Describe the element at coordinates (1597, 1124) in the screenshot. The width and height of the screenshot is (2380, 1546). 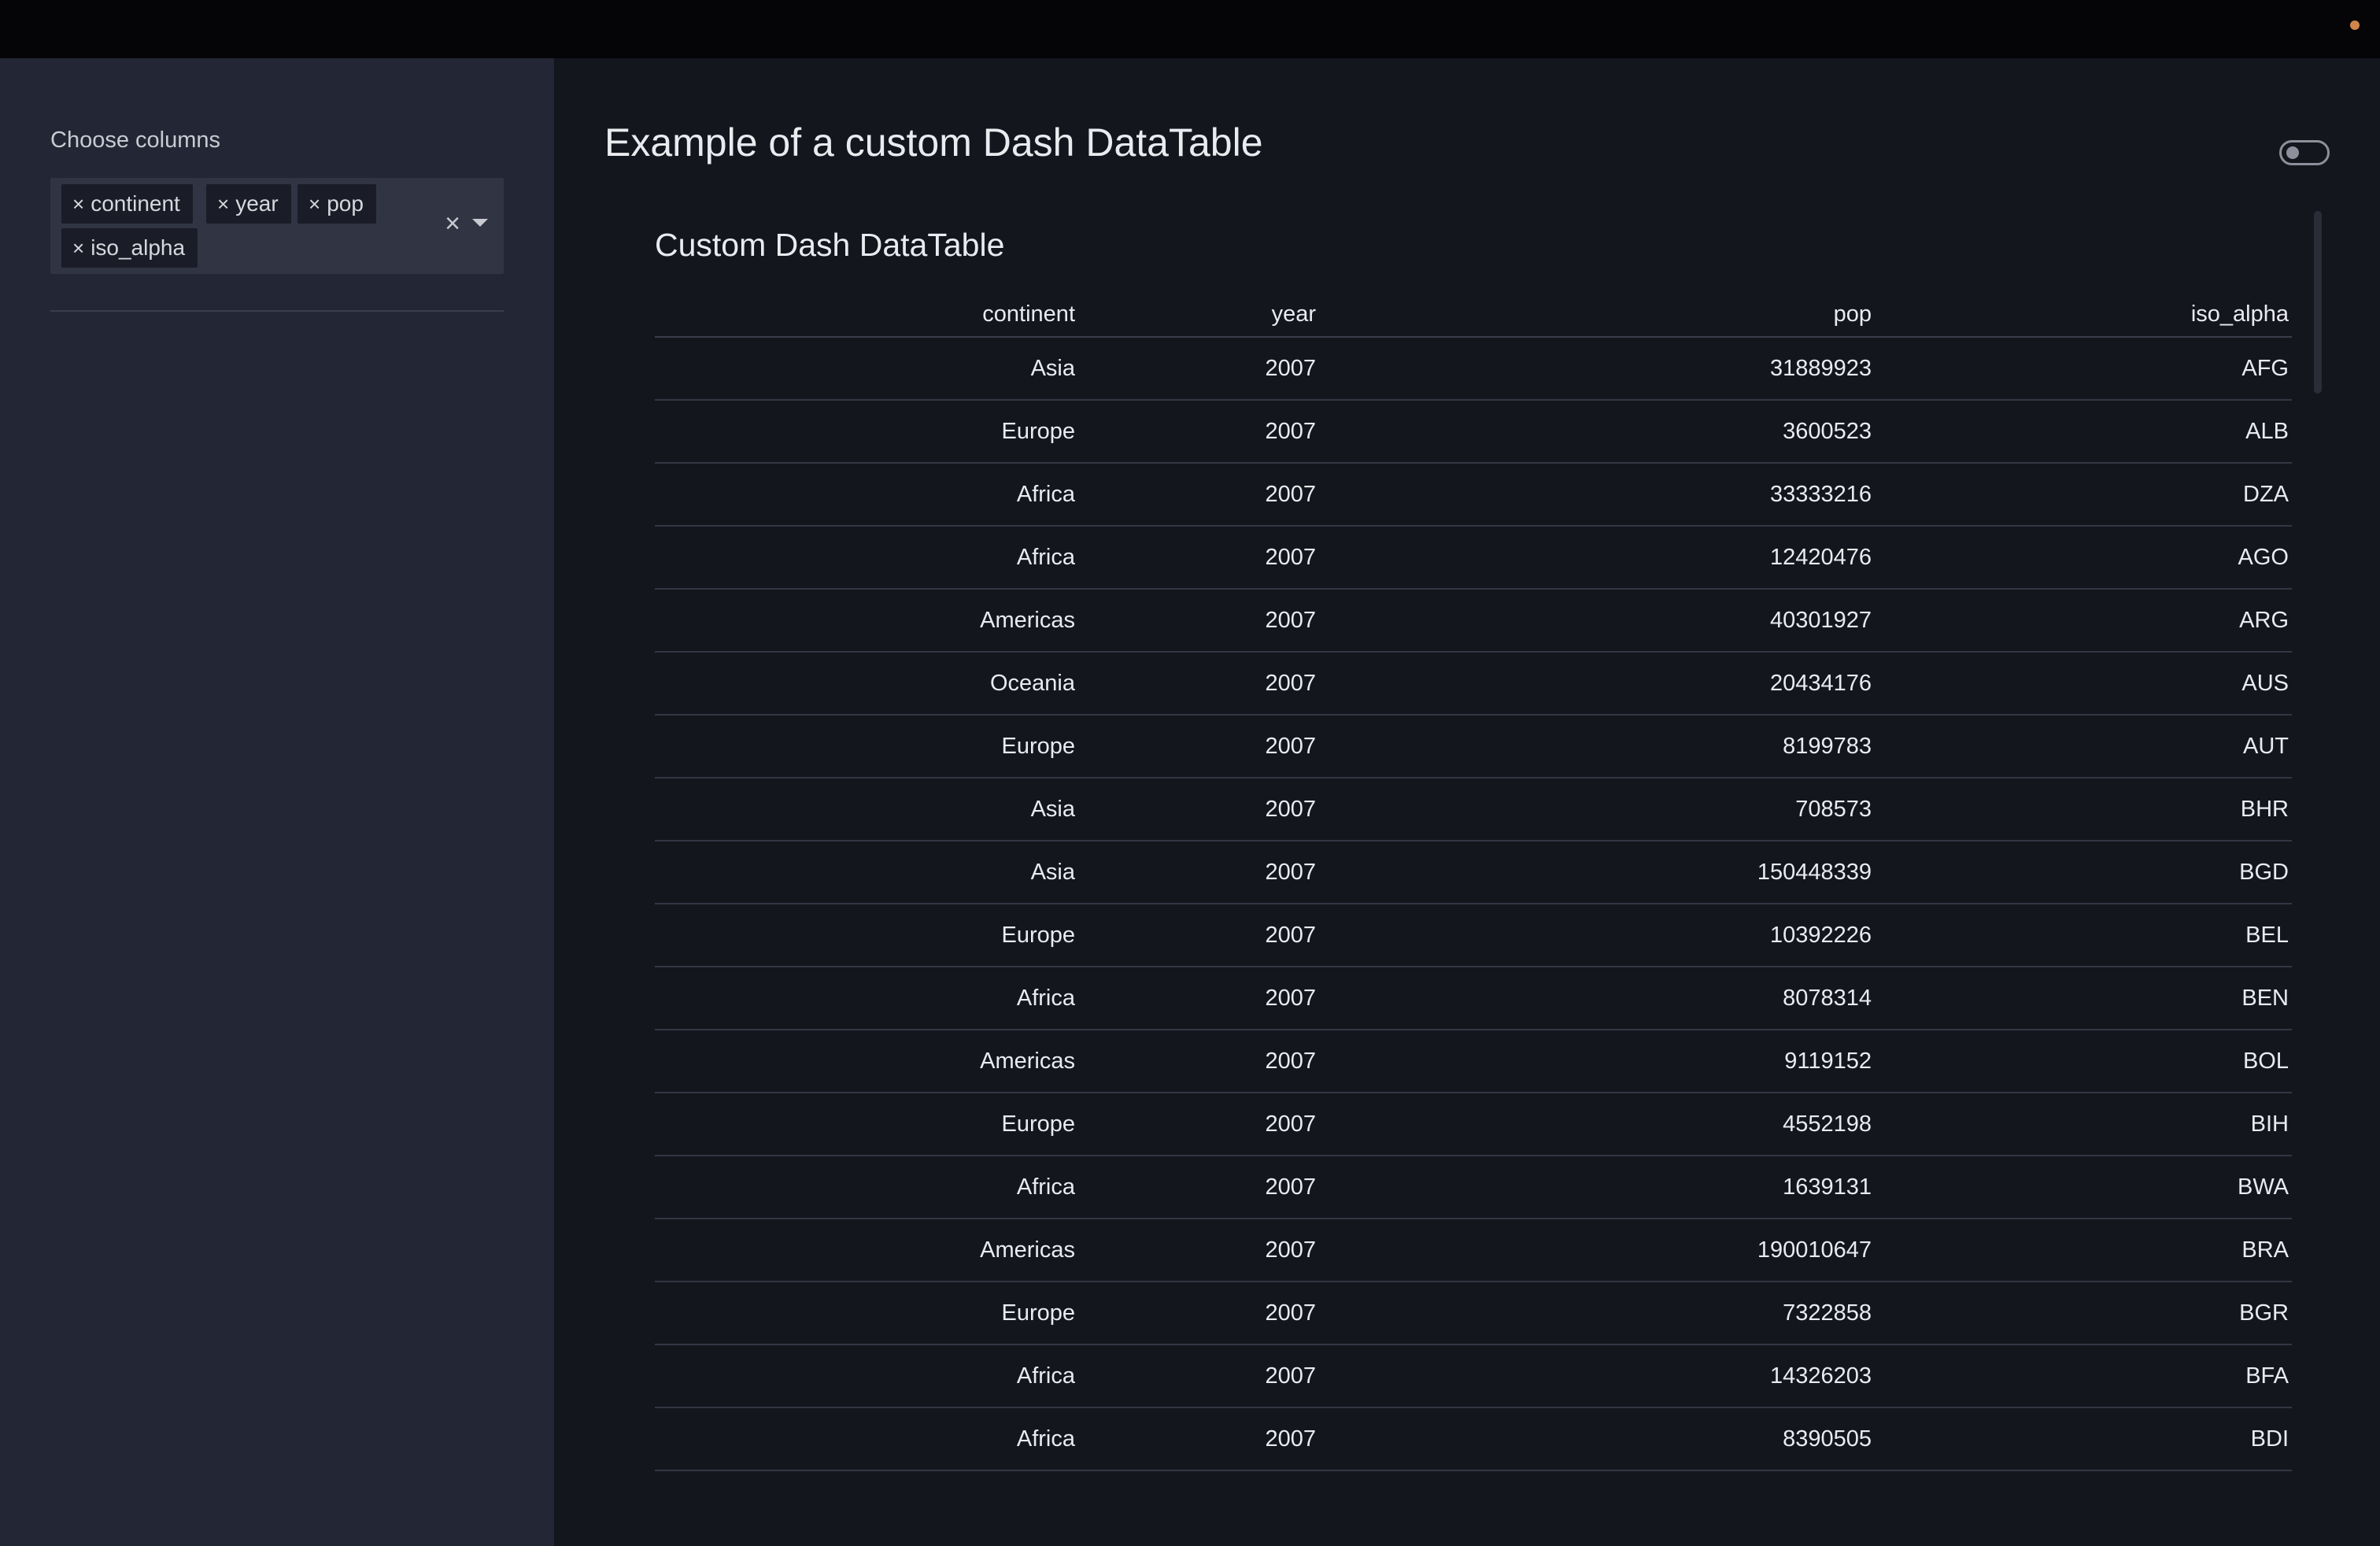
I see `cell-pop: 4552198` at that location.